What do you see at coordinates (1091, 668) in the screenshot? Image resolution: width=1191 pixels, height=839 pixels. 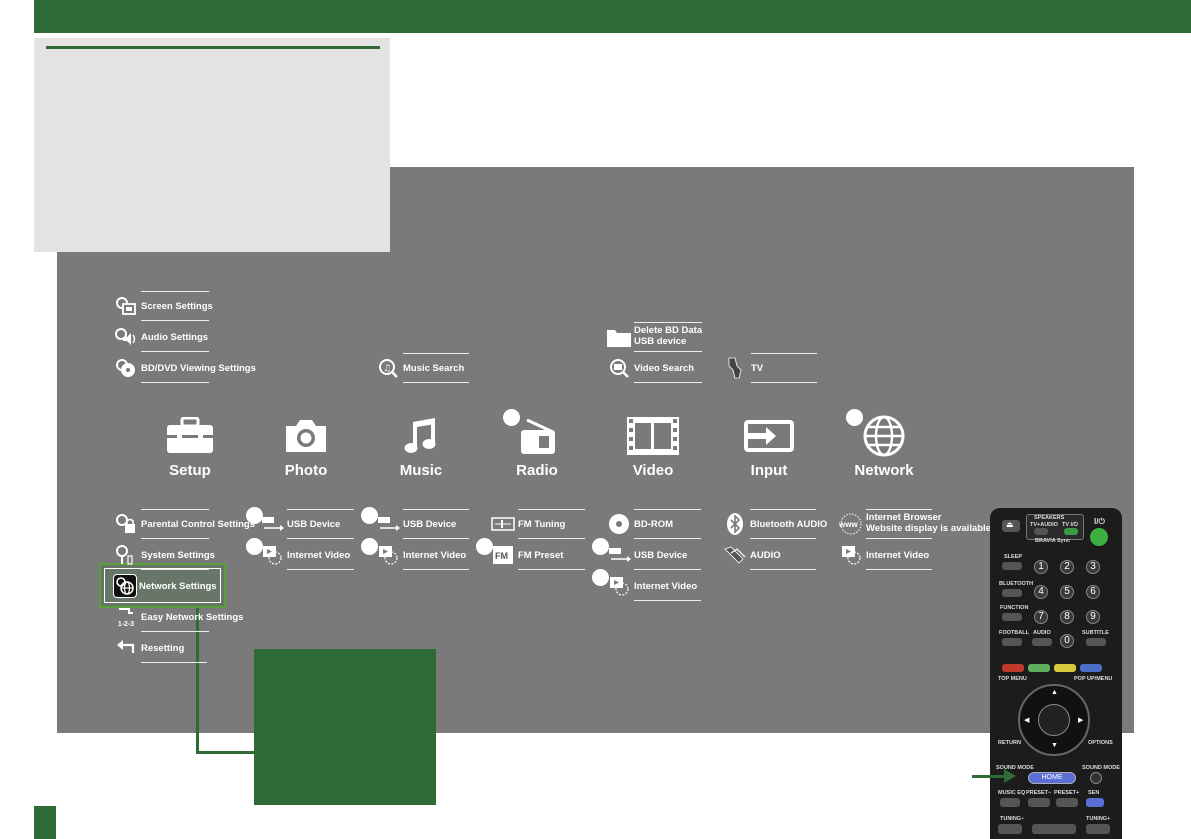 I see `blue-button` at bounding box center [1091, 668].